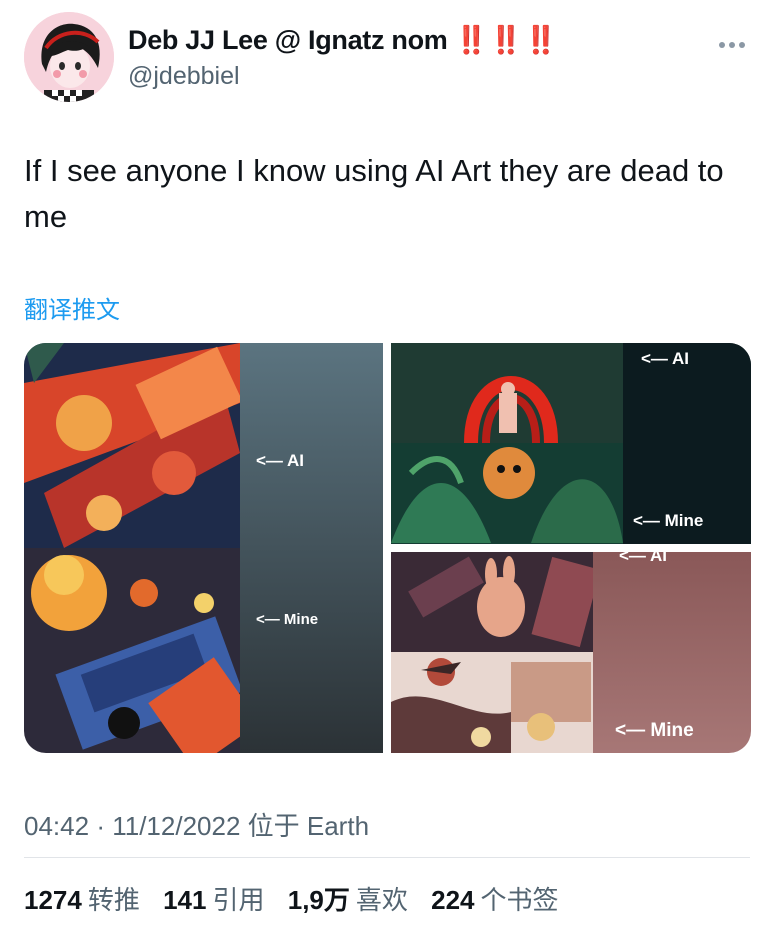  I want to click on likes-stat: 1,9万 喜欢, so click(348, 898).